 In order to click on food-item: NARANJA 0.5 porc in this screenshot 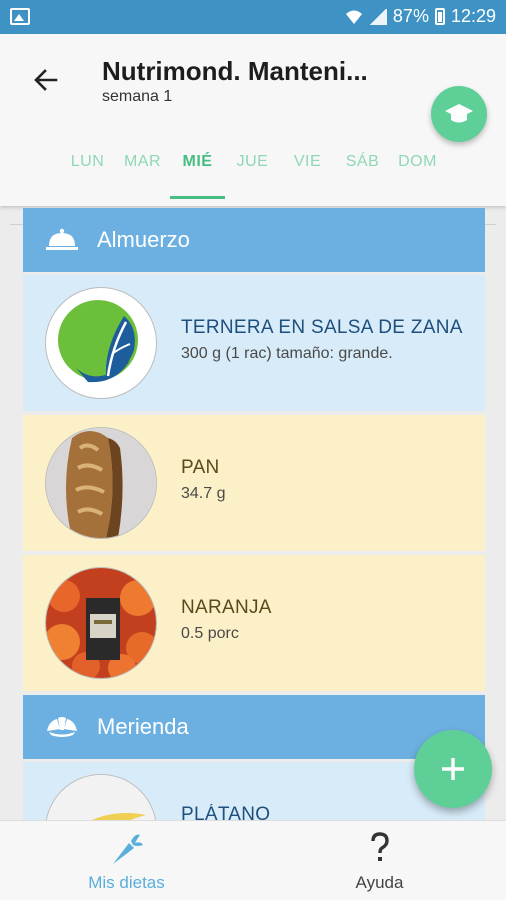, I will do `click(254, 623)`.